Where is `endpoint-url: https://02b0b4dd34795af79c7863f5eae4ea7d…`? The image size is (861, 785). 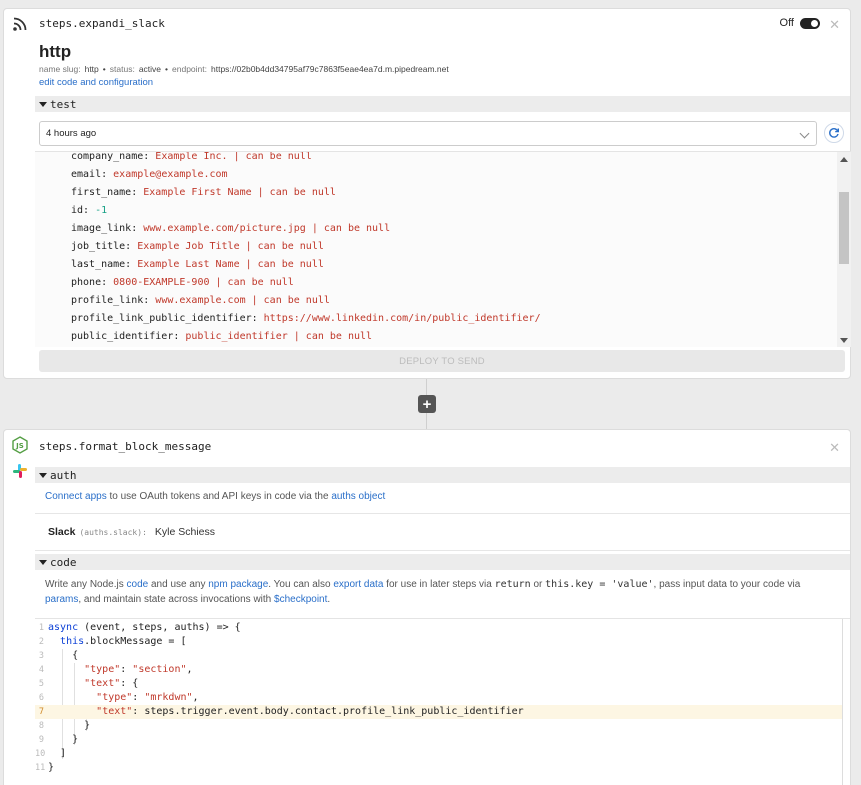
endpoint-url: https://02b0b4dd34795af79c7863f5eae4ea7d… is located at coordinates (330, 69).